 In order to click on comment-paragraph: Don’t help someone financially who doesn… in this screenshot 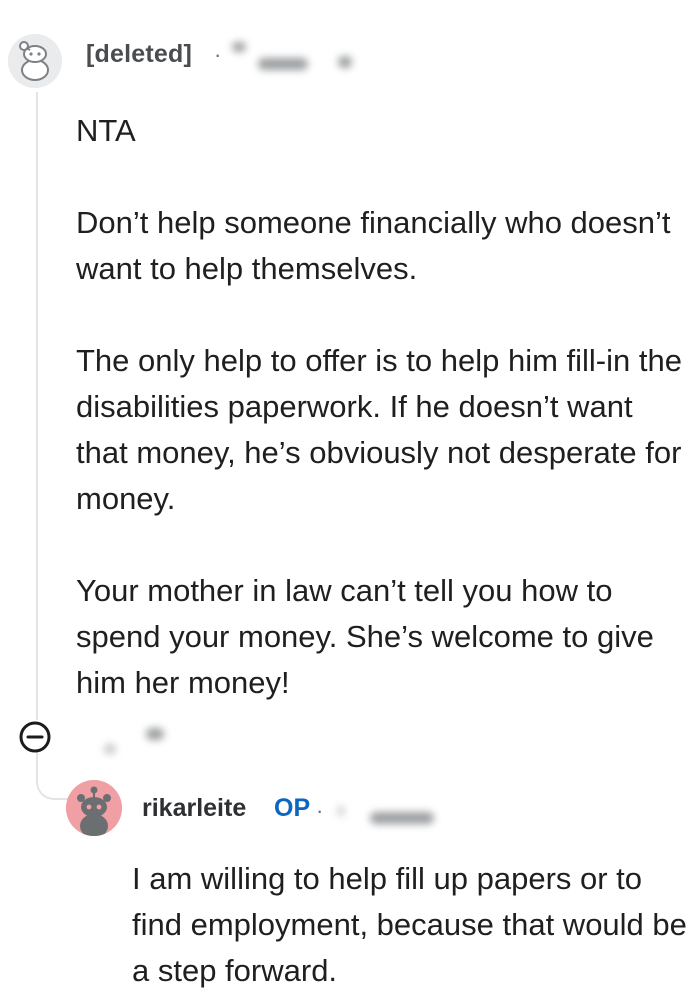, I will do `click(373, 245)`.